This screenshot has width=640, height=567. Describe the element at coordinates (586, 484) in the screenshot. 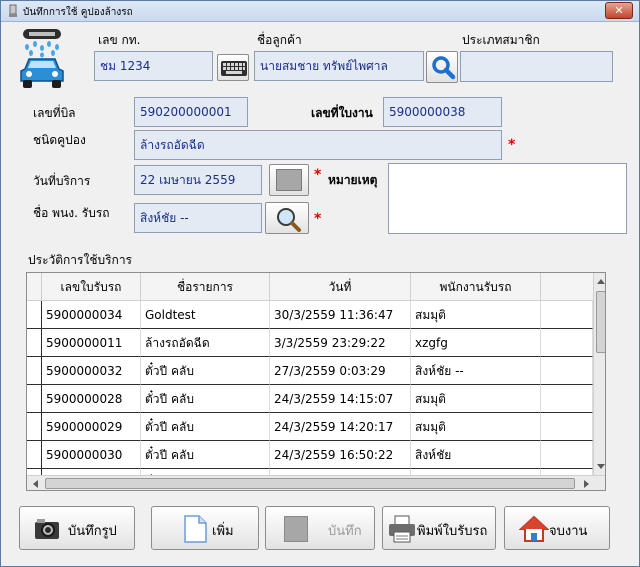

I see `scroll-right-arrow-icon` at that location.